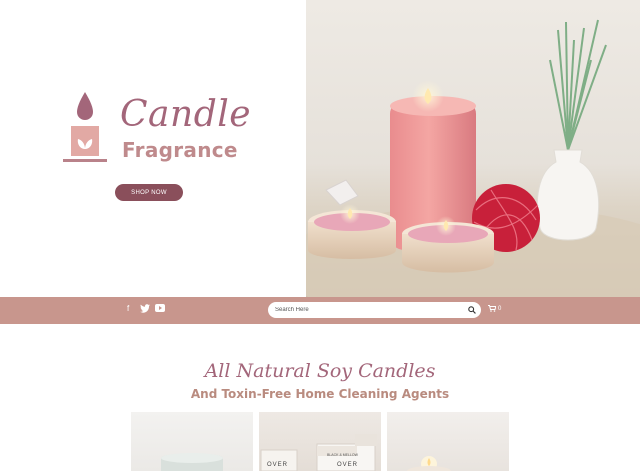 The image size is (640, 471). What do you see at coordinates (370, 310) in the screenshot?
I see `search-input` at bounding box center [370, 310].